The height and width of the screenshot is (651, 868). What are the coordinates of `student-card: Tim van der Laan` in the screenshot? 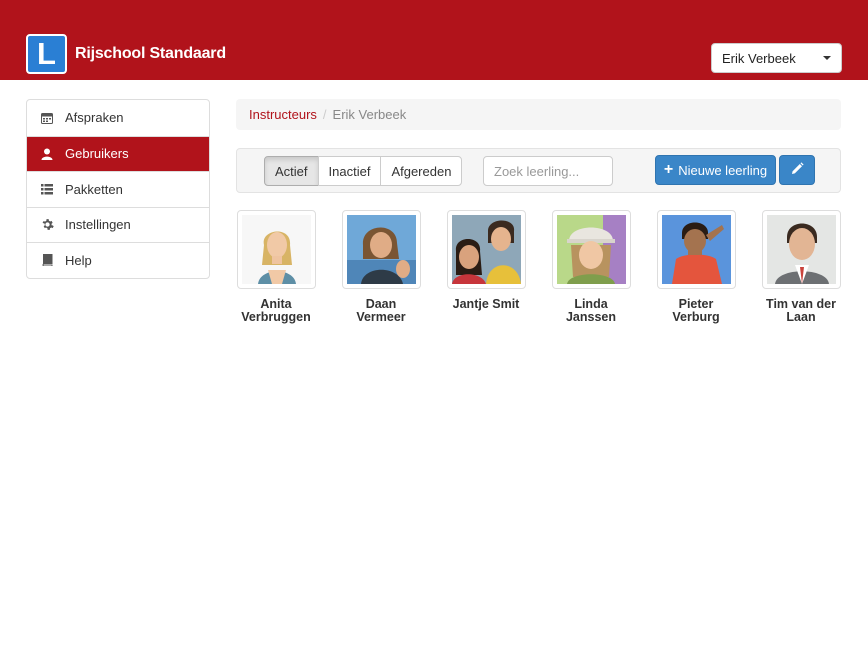 It's located at (801, 267).